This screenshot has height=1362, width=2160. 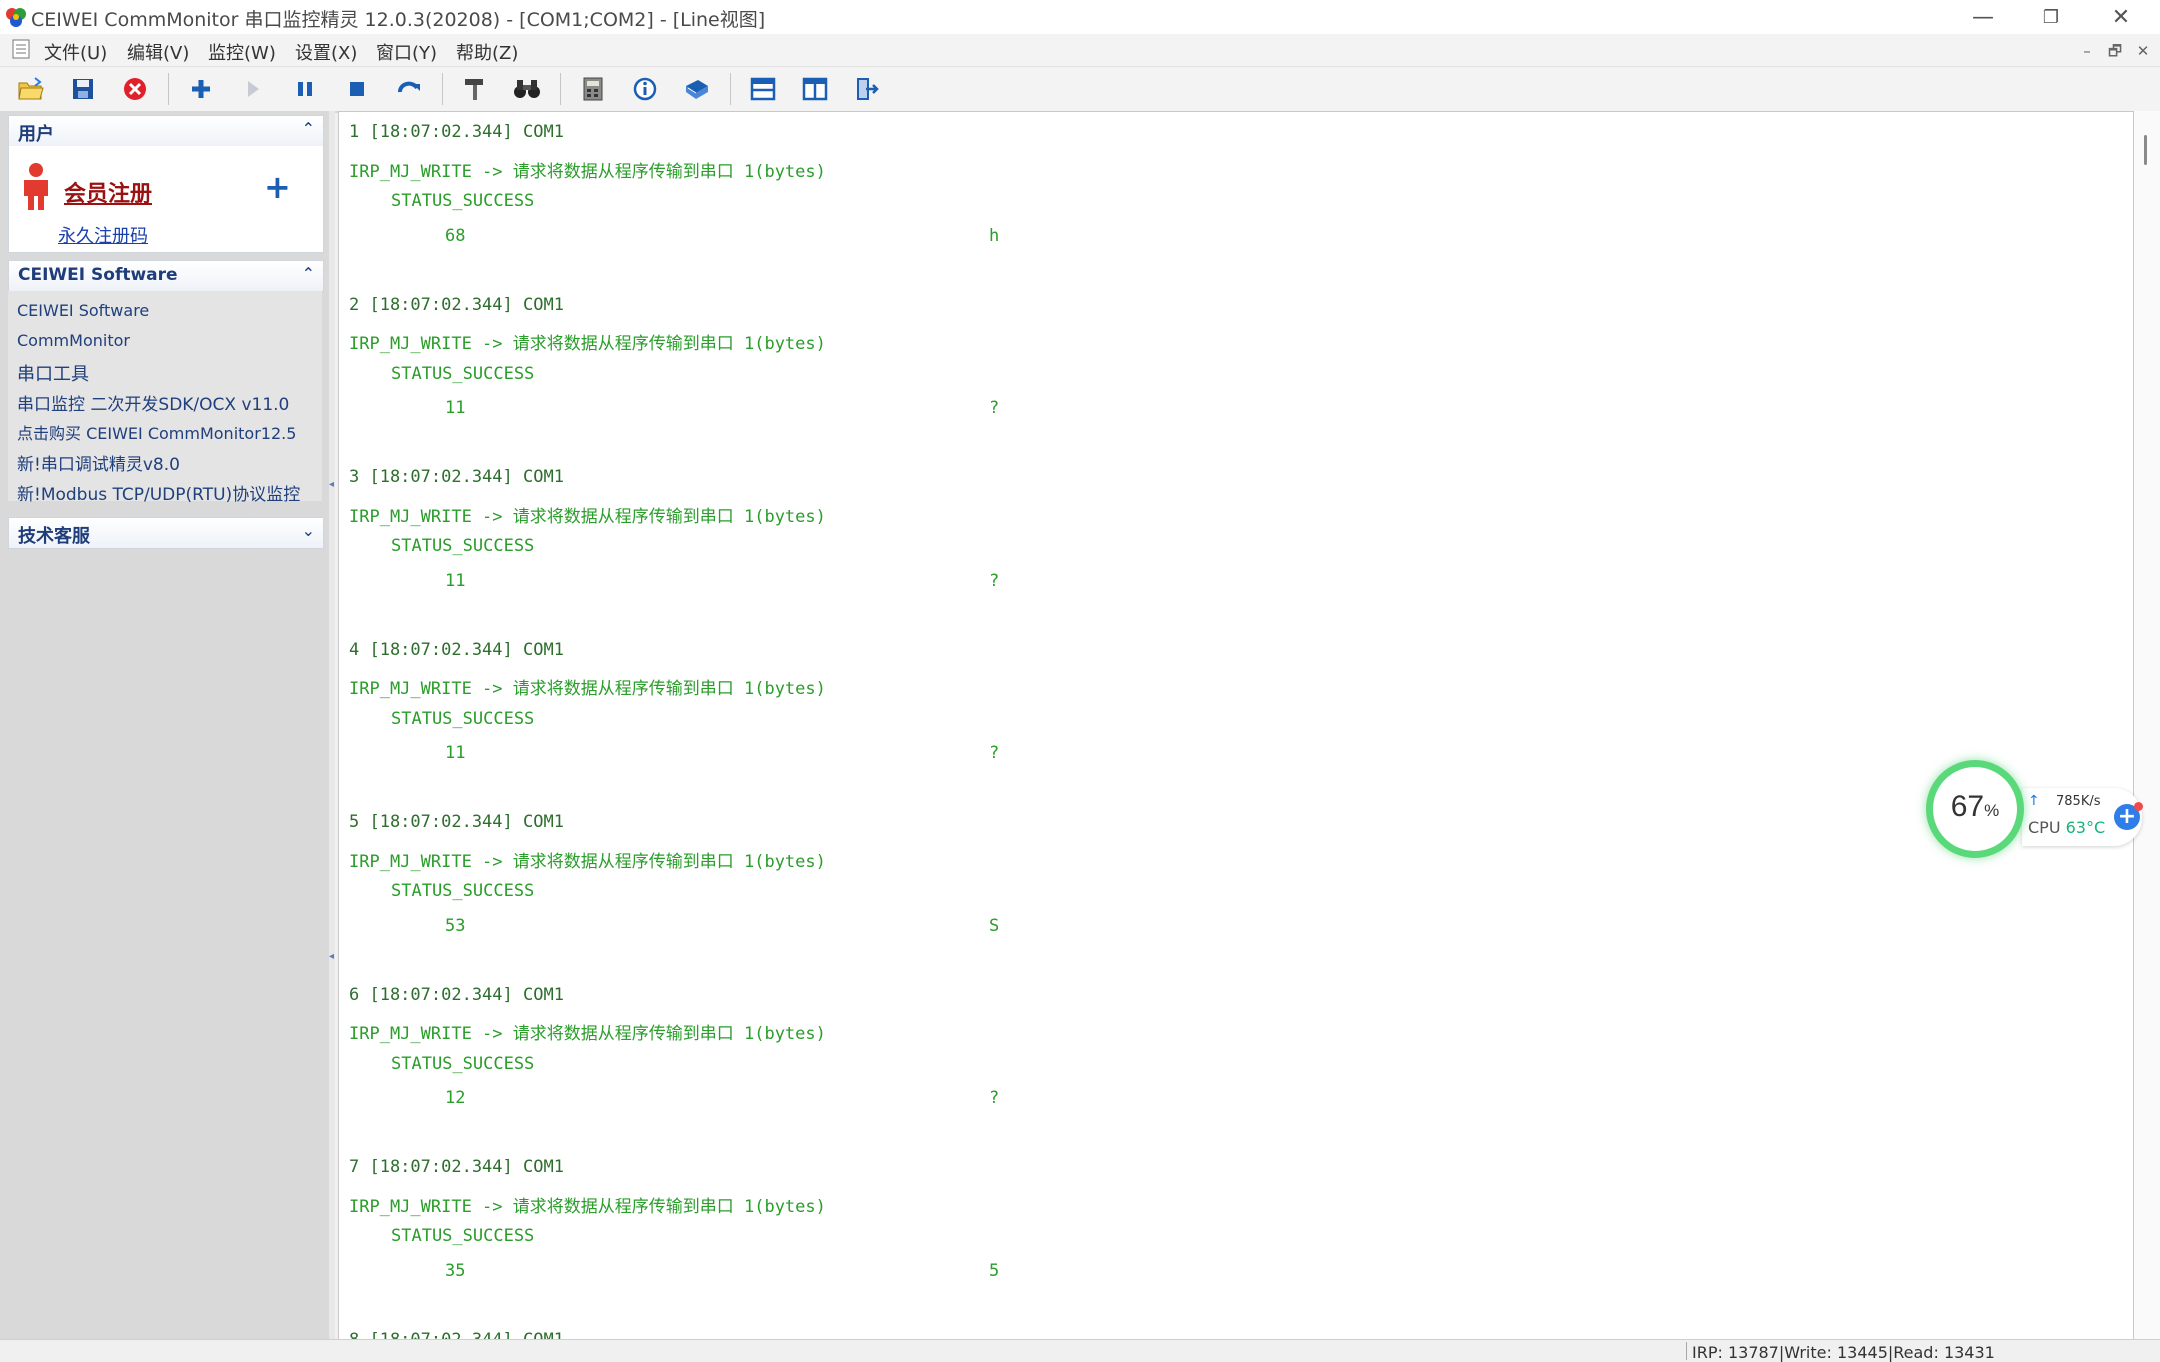 I want to click on log-entry-ascii: S, so click(x=994, y=925).